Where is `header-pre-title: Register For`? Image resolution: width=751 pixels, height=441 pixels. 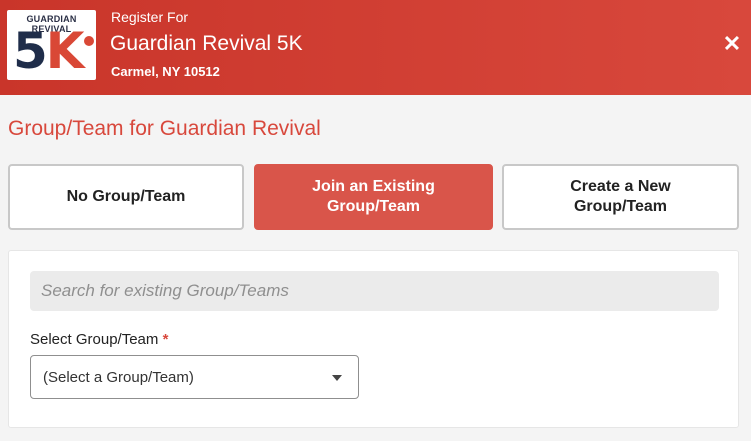 header-pre-title: Register For is located at coordinates (150, 17).